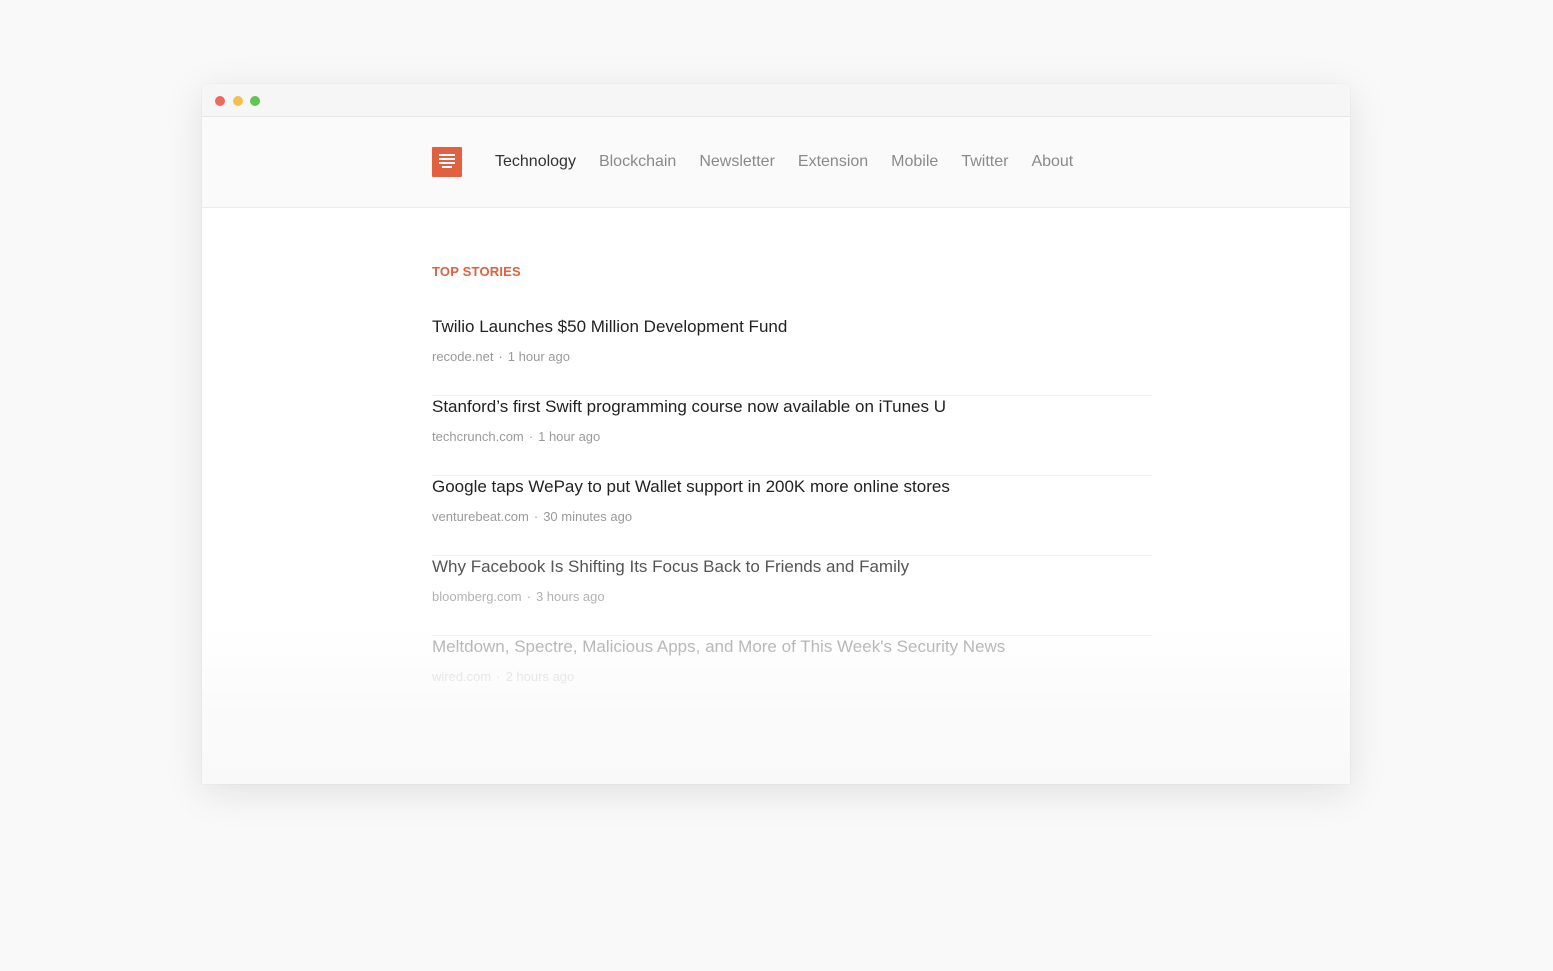 The height and width of the screenshot is (971, 1553). Describe the element at coordinates (476, 271) in the screenshot. I see `section-title: TOP STORIES` at that location.